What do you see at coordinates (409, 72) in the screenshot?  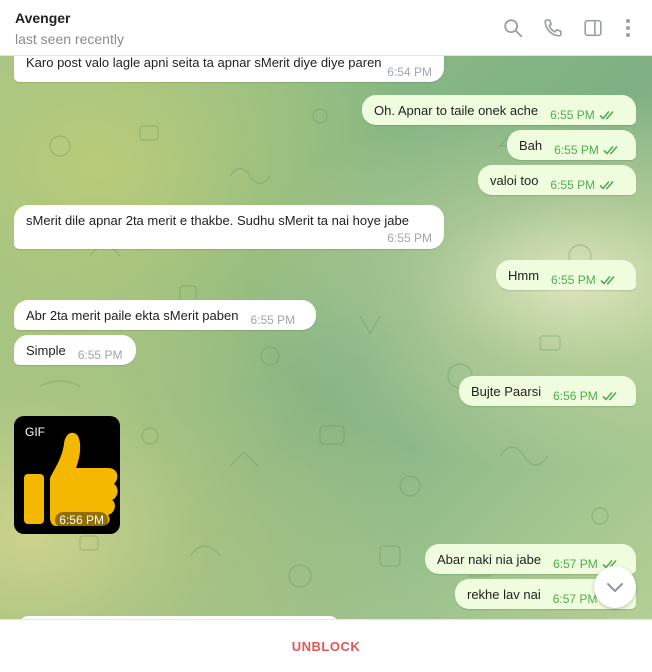 I see `message-time: 6:54 PM` at bounding box center [409, 72].